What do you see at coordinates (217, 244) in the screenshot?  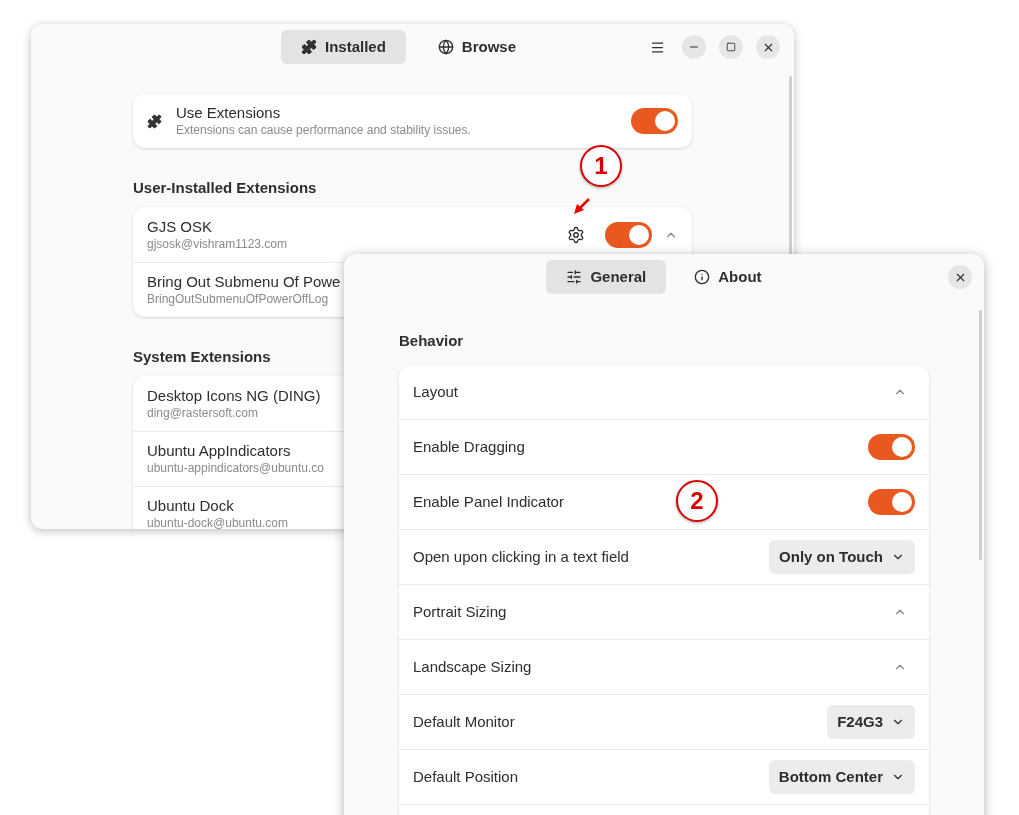 I see `extension-id: gjsosk@vishram1123.com` at bounding box center [217, 244].